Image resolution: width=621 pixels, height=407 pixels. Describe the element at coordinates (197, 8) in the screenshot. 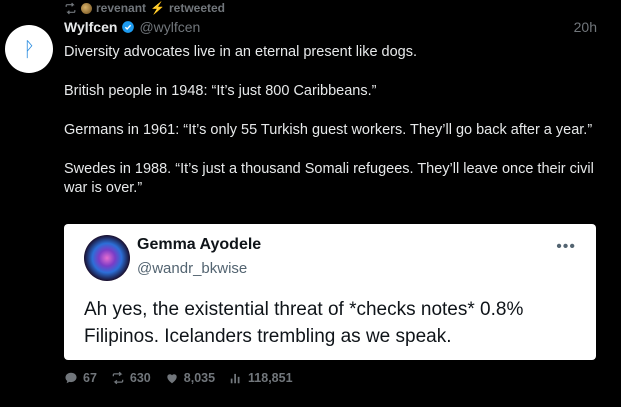

I see `retweet-label: retweeted` at that location.